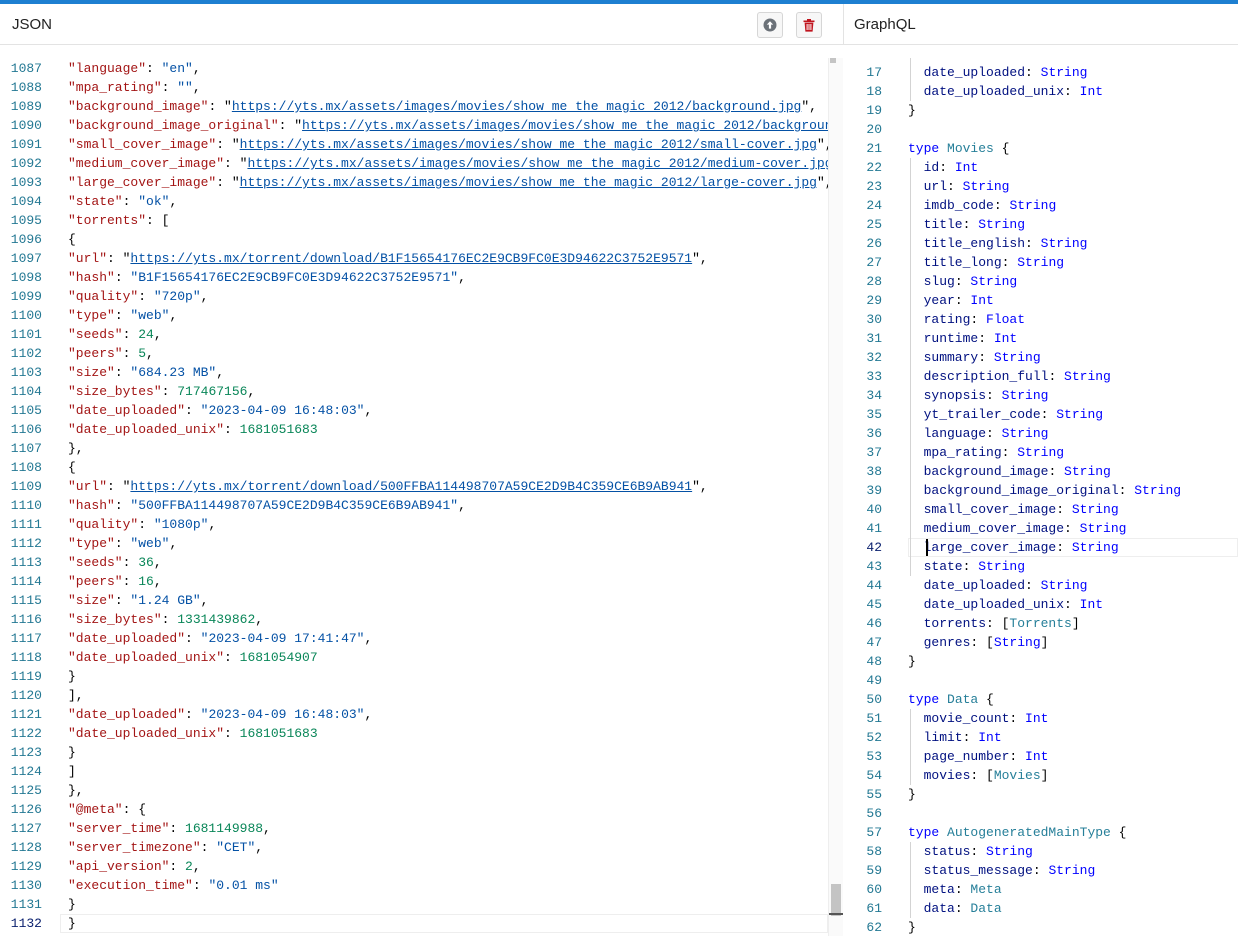  Describe the element at coordinates (1041, 566) in the screenshot. I see `graphql-code-line: 43 state: String` at that location.